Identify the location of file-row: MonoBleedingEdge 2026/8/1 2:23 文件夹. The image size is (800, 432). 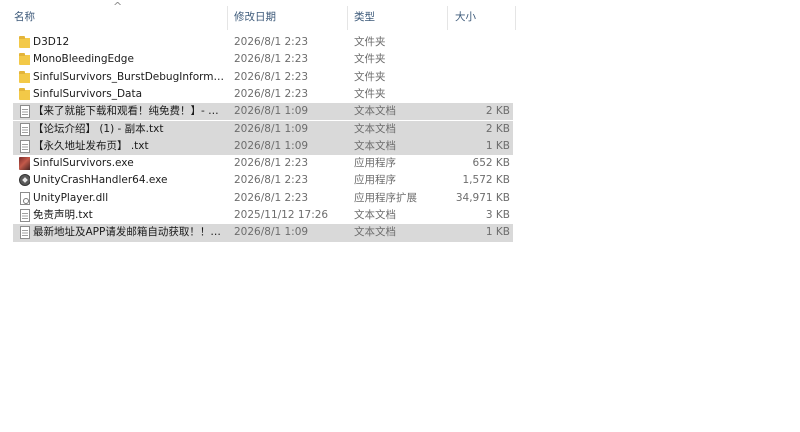
(263, 59).